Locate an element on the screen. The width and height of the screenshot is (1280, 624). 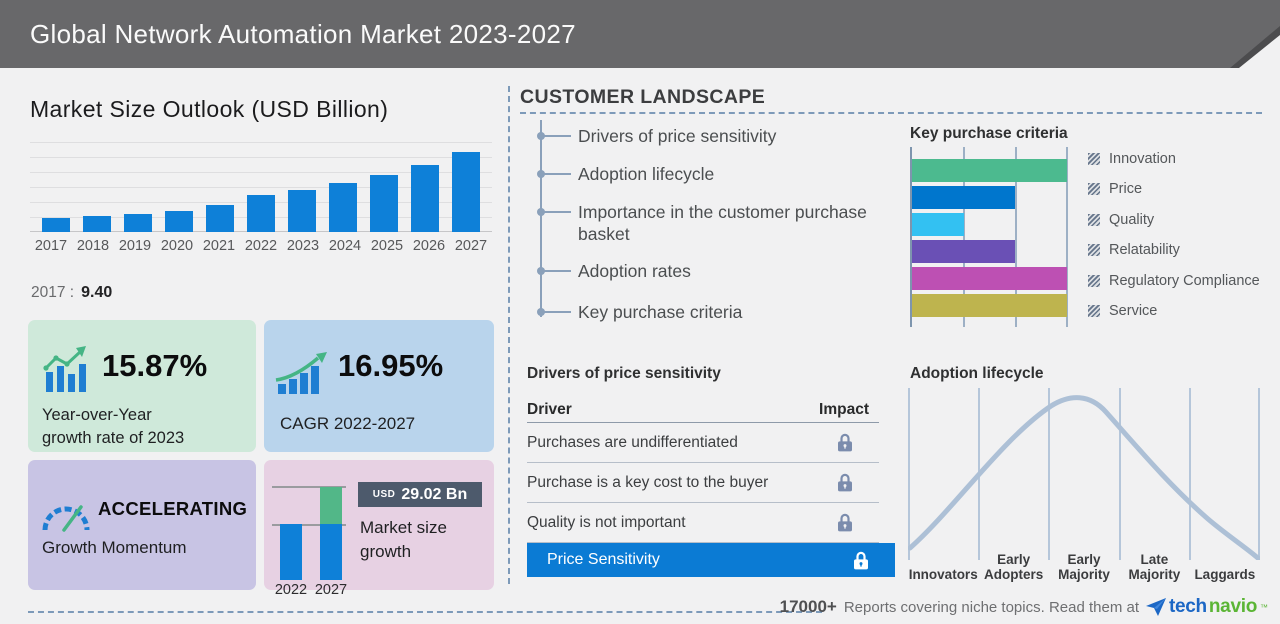
legend-label: Price is located at coordinates (1126, 189).